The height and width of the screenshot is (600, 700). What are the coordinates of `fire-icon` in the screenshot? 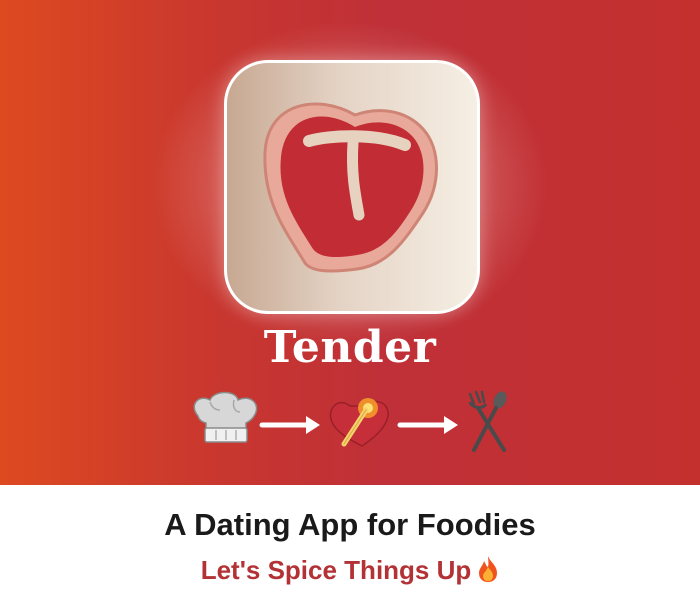 It's located at (488, 569).